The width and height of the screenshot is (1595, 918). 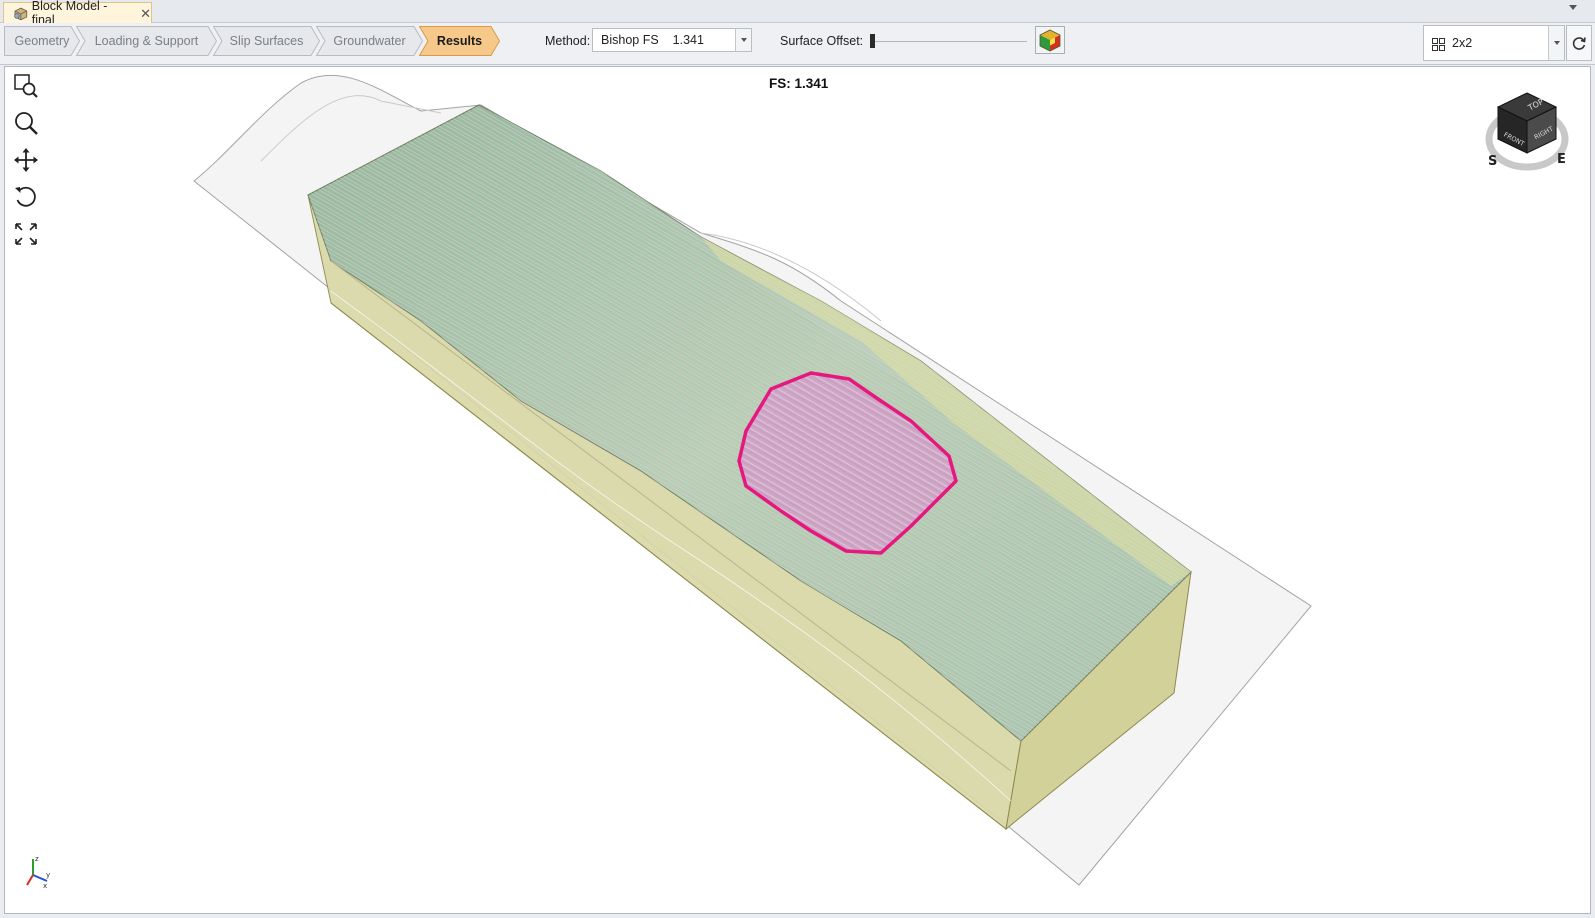 I want to click on step-label: Groundwater, so click(x=369, y=41).